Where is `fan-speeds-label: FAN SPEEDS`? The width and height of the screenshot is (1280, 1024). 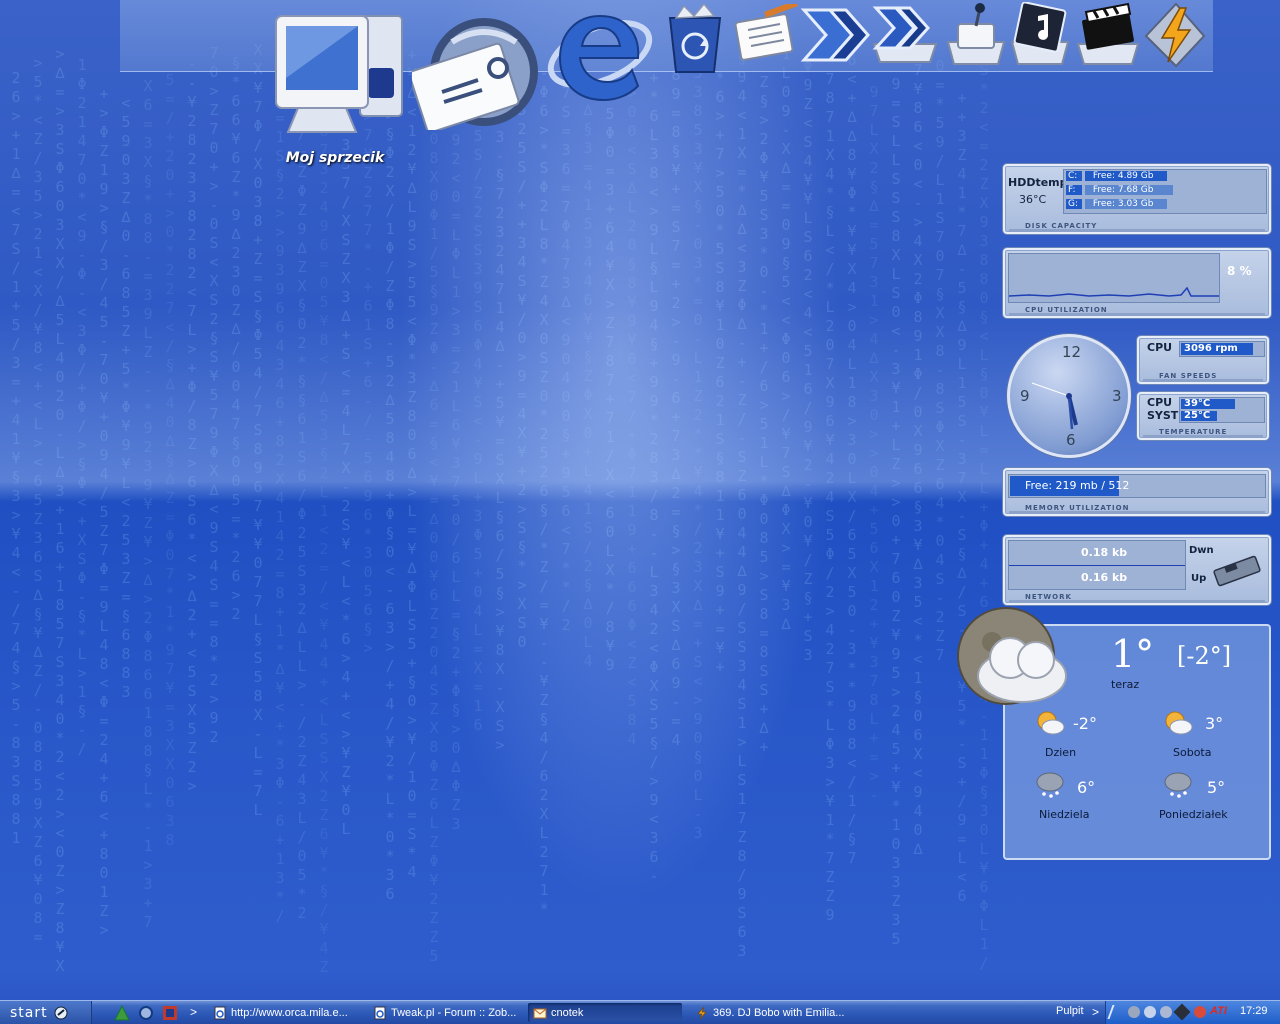
fan-speeds-label: FAN SPEEDS is located at coordinates (1188, 376).